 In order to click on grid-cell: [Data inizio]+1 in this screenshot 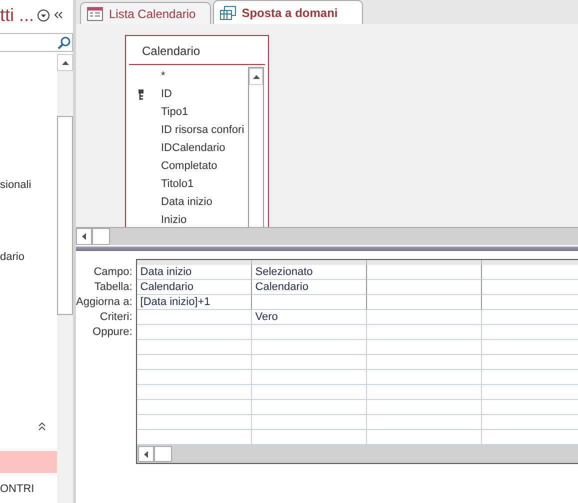, I will do `click(194, 302)`.